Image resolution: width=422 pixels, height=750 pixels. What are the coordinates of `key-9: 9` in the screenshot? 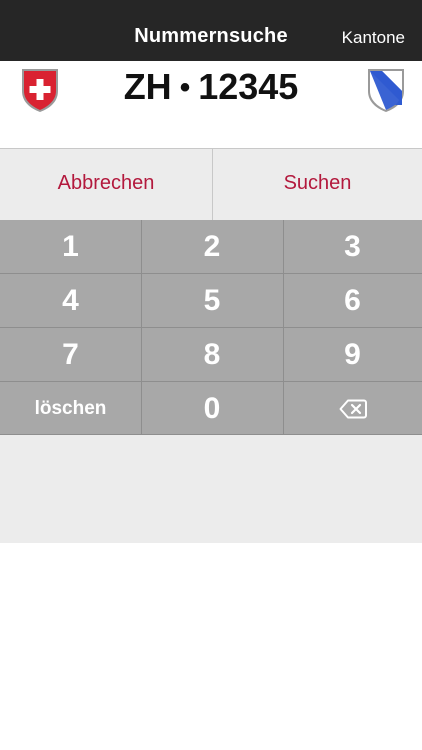 It's located at (352, 354).